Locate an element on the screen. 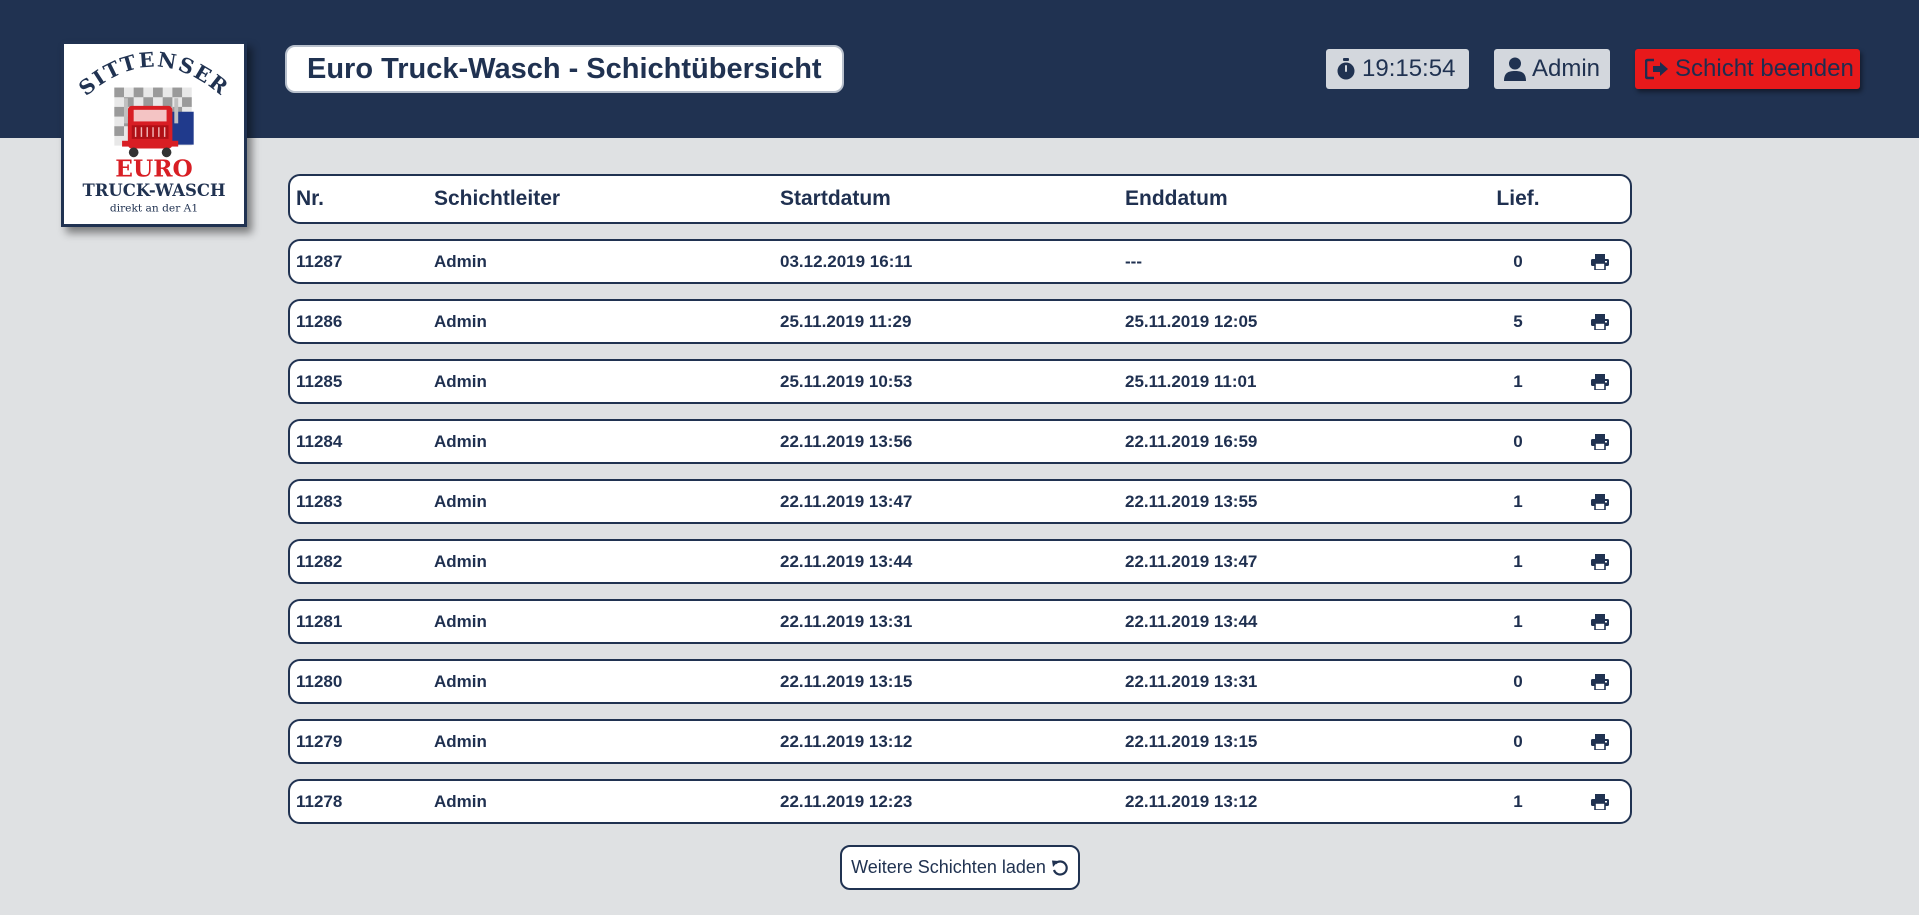 The image size is (1919, 915). shift-timer: 19:15:54 is located at coordinates (1397, 69).